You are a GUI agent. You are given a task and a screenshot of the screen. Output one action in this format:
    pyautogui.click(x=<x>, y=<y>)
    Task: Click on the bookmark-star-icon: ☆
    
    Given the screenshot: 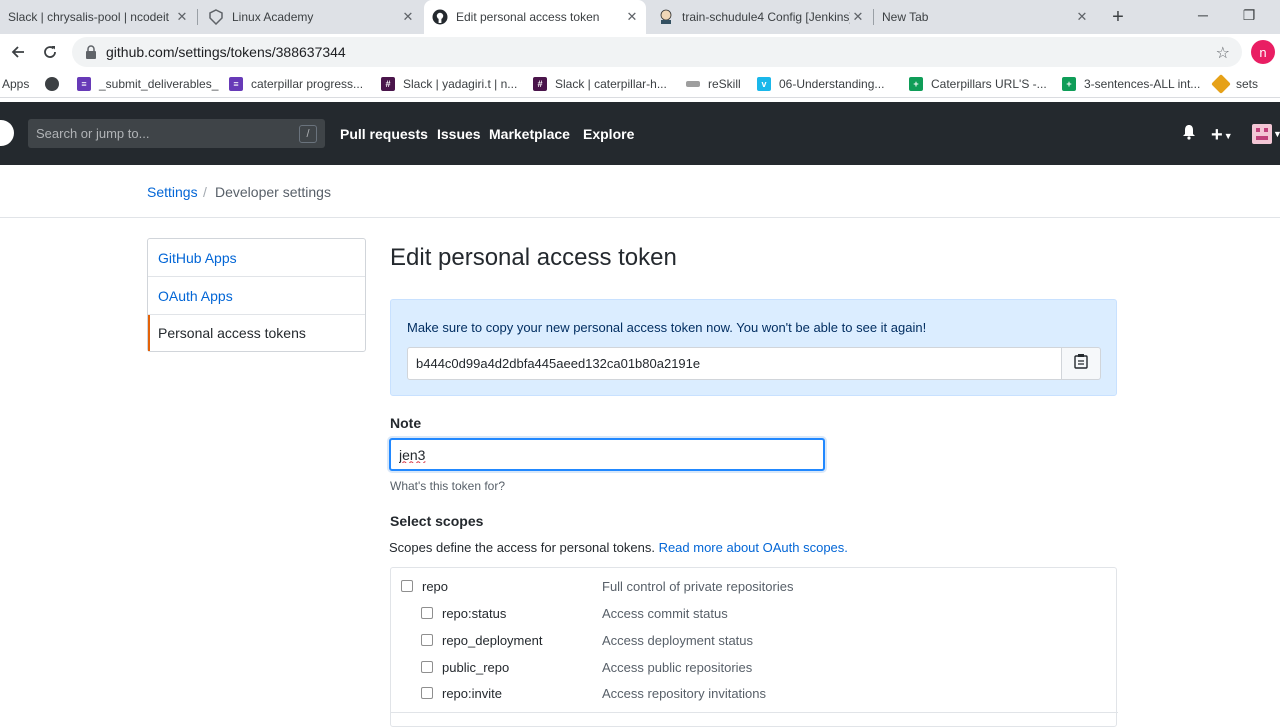 What is the action you would take?
    pyautogui.click(x=1223, y=53)
    